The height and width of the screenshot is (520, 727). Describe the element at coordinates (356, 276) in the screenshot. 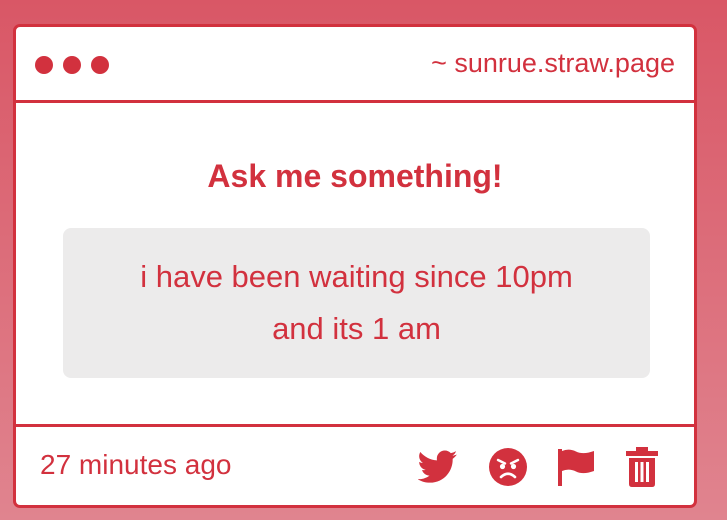

I see `question-text-line: i have been waiting since 10pm` at that location.